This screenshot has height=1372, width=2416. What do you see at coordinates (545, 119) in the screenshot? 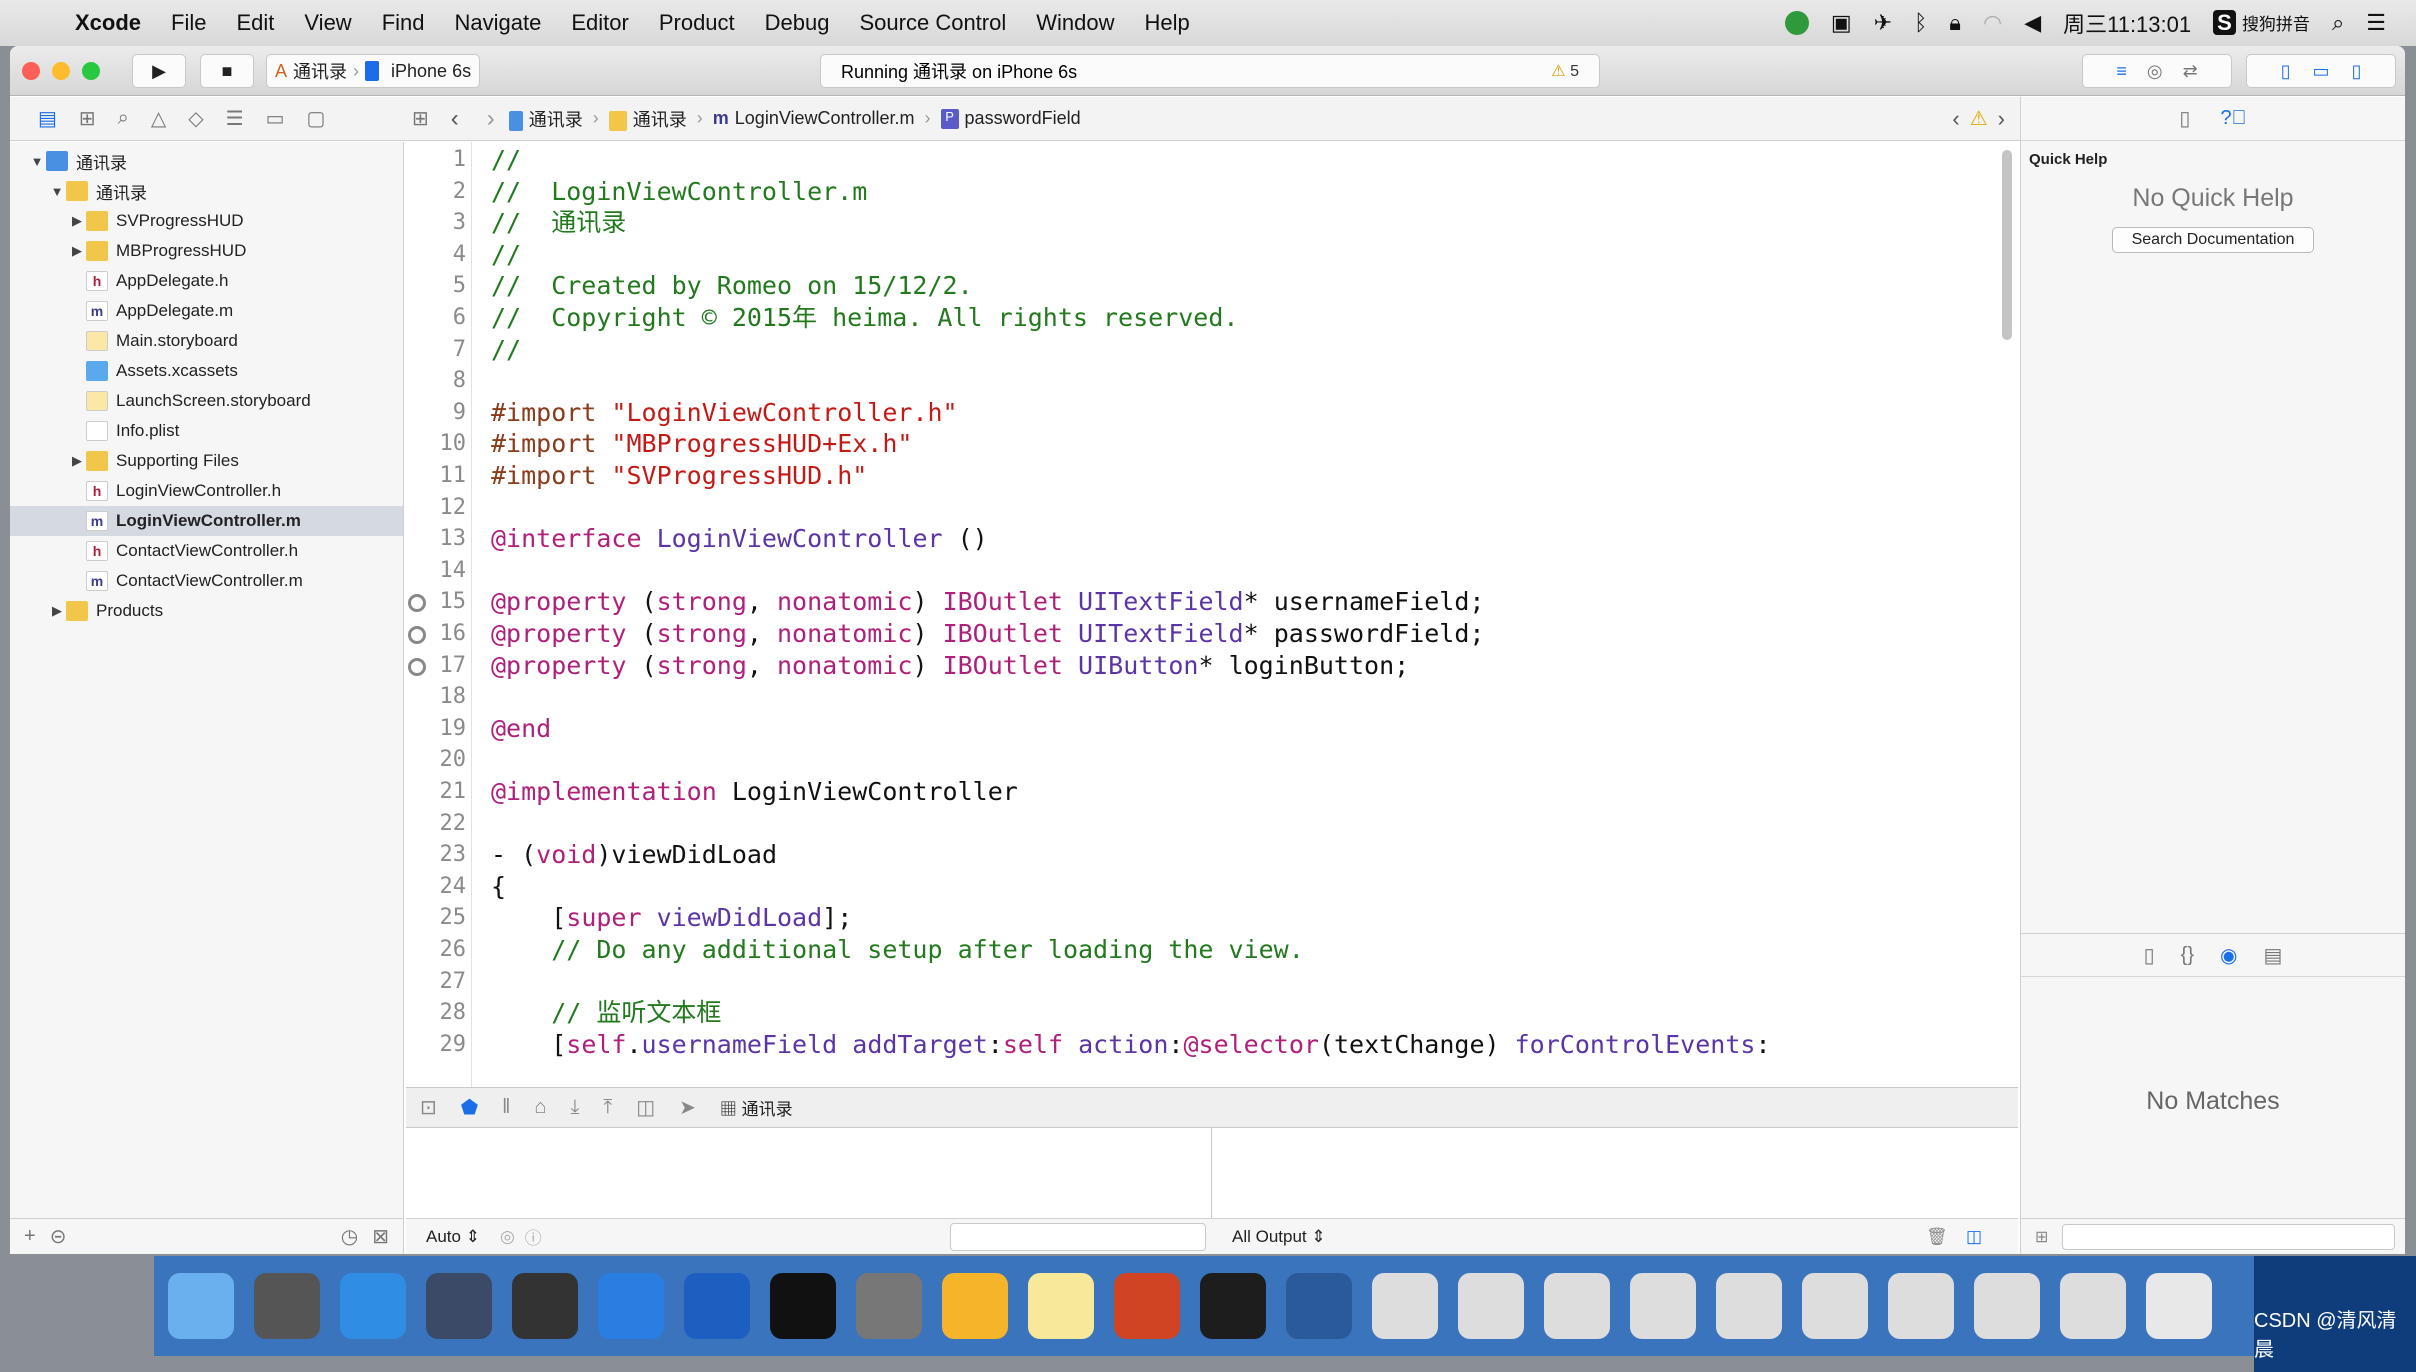
I see `crumb-project: 通讯录` at bounding box center [545, 119].